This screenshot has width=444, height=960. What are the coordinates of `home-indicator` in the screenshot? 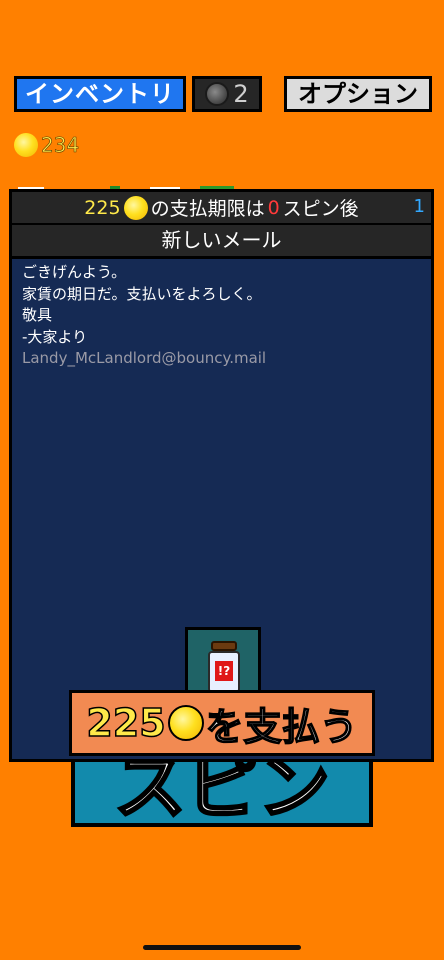 It's located at (222, 947).